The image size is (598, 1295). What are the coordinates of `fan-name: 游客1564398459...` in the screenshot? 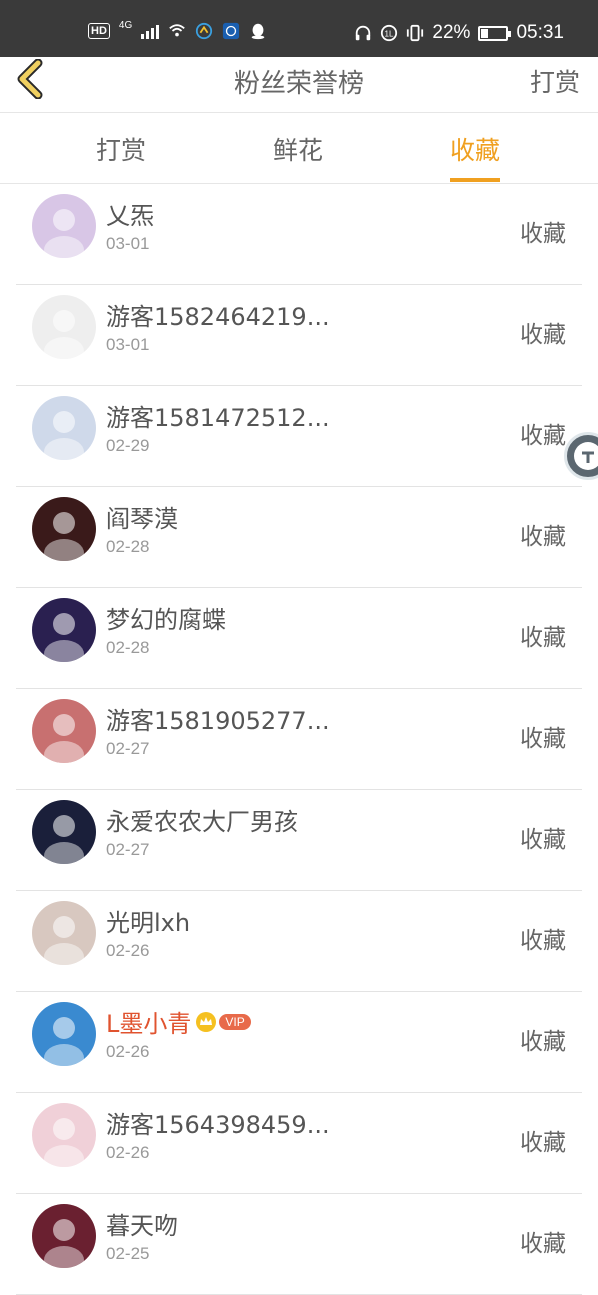 It's located at (218, 1122).